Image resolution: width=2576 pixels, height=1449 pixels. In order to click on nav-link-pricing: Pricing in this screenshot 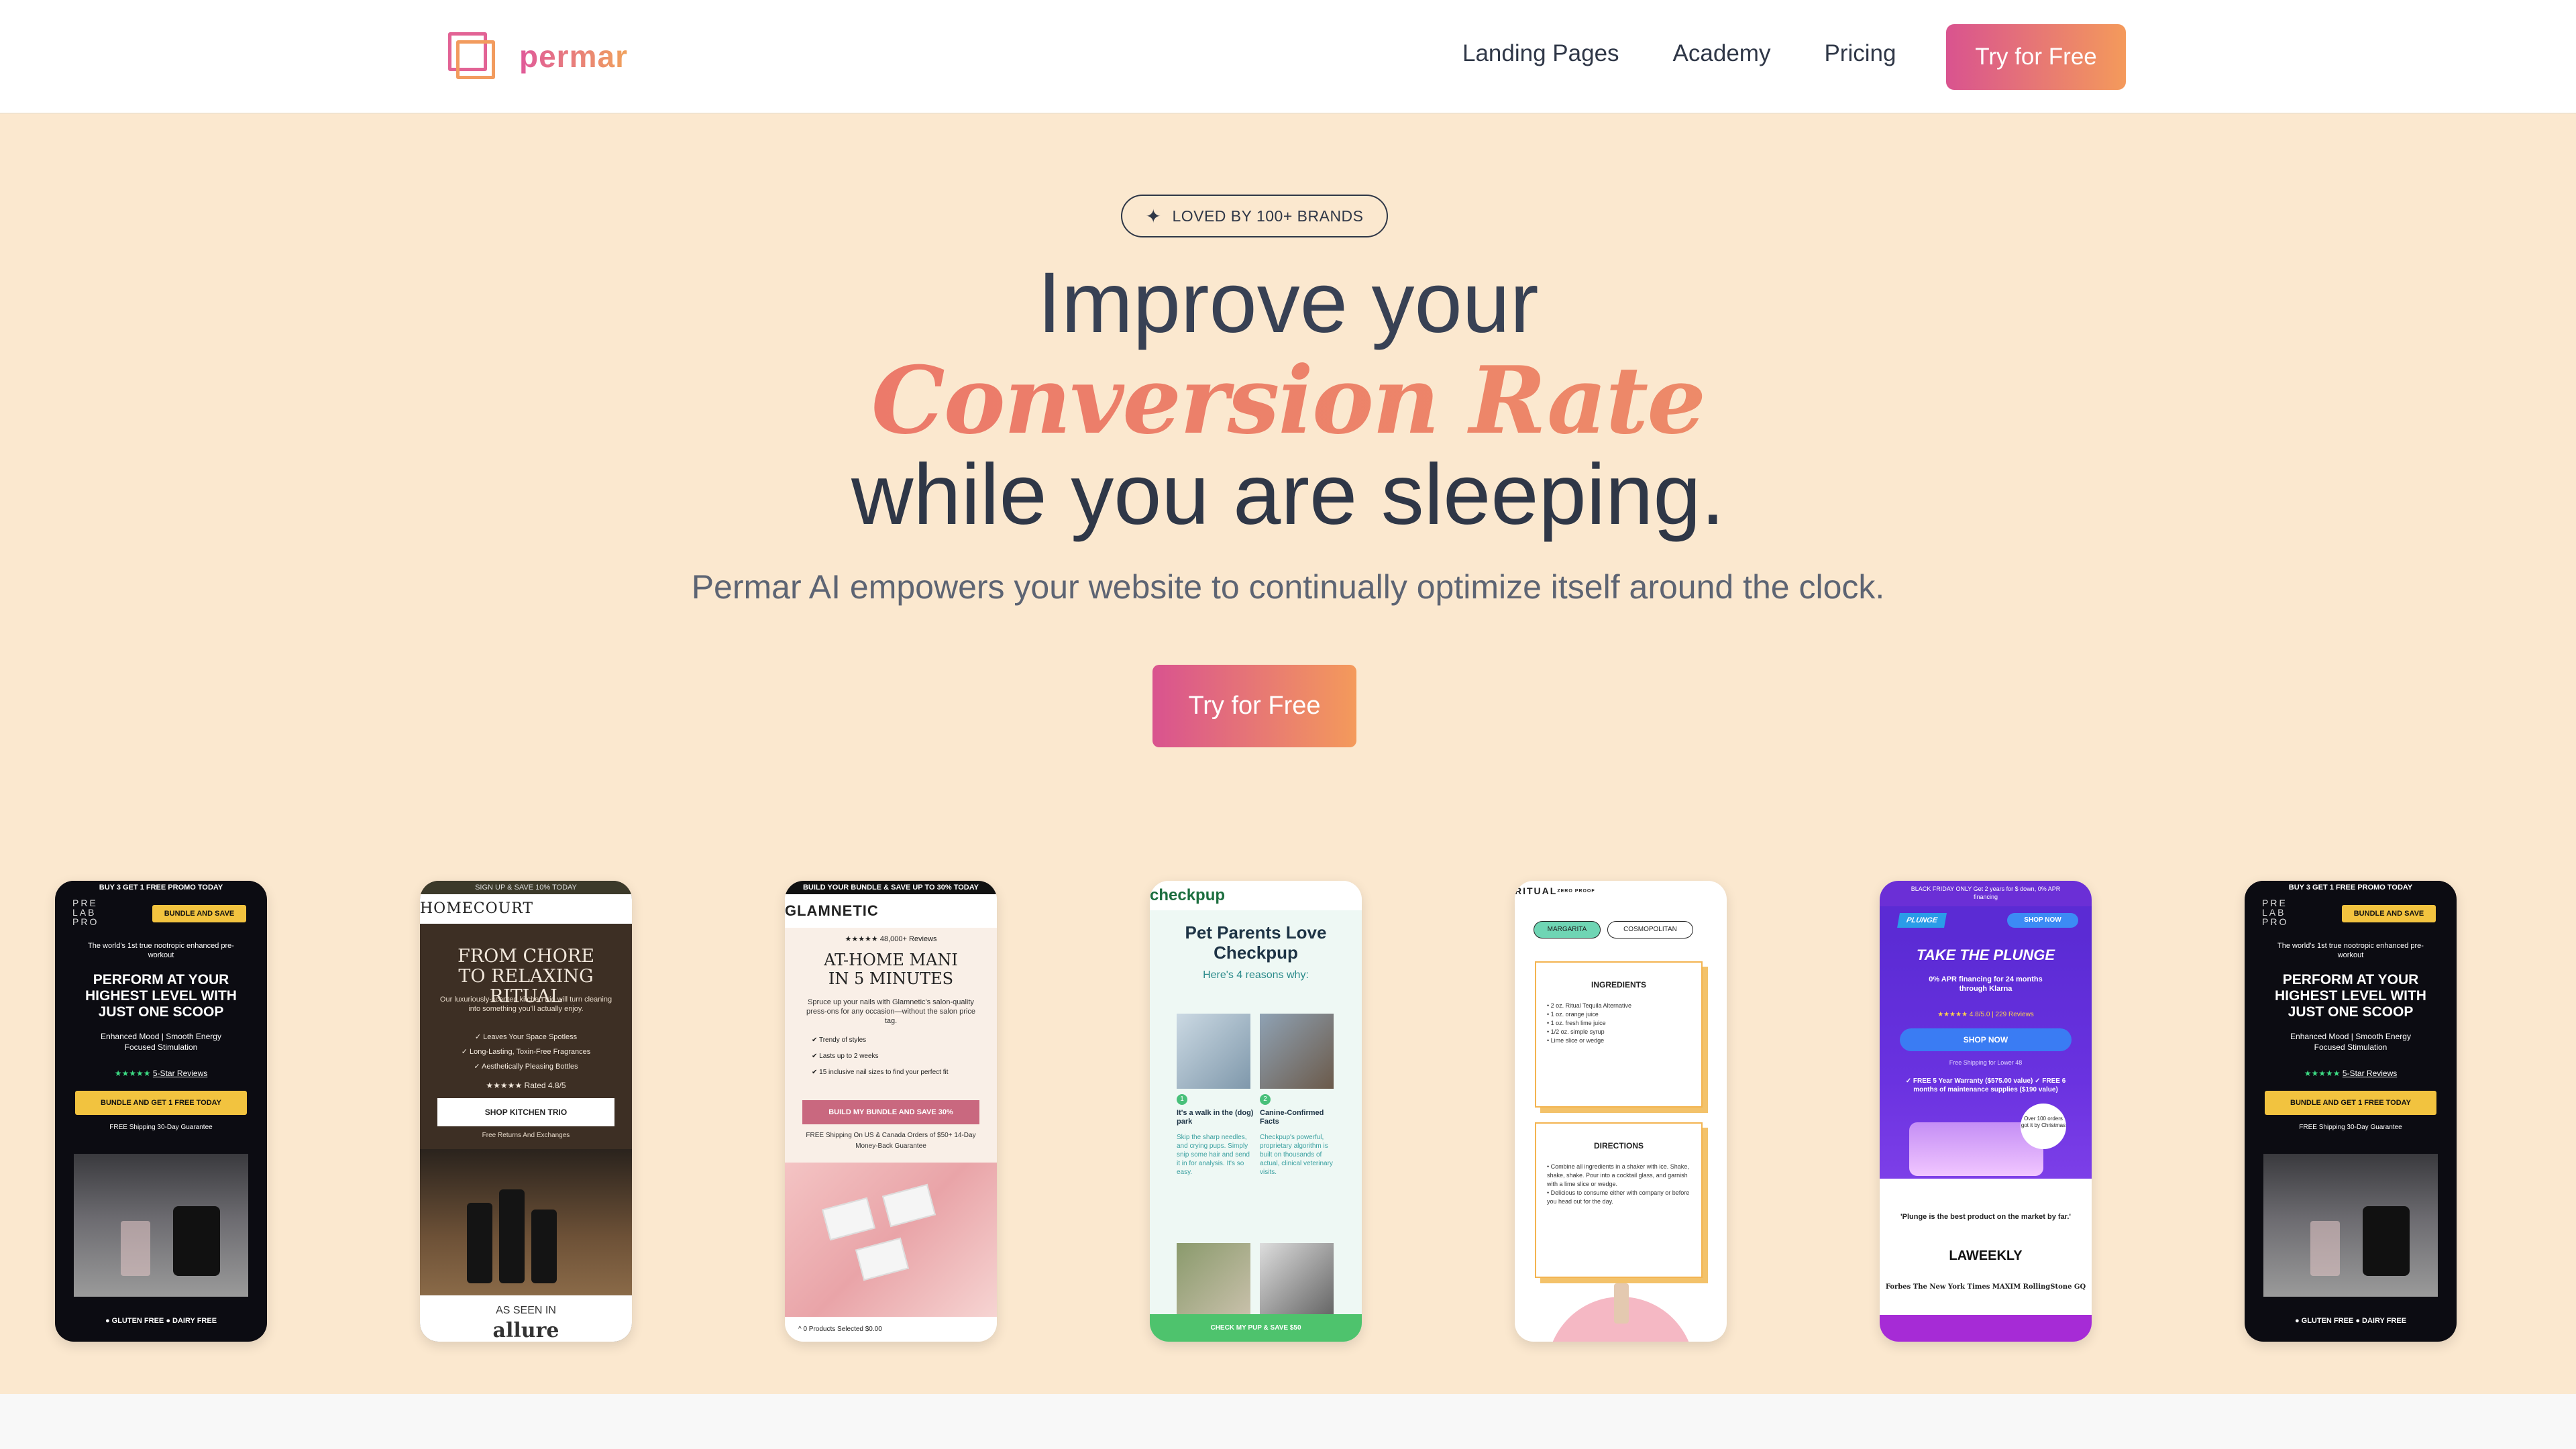, I will do `click(1860, 53)`.